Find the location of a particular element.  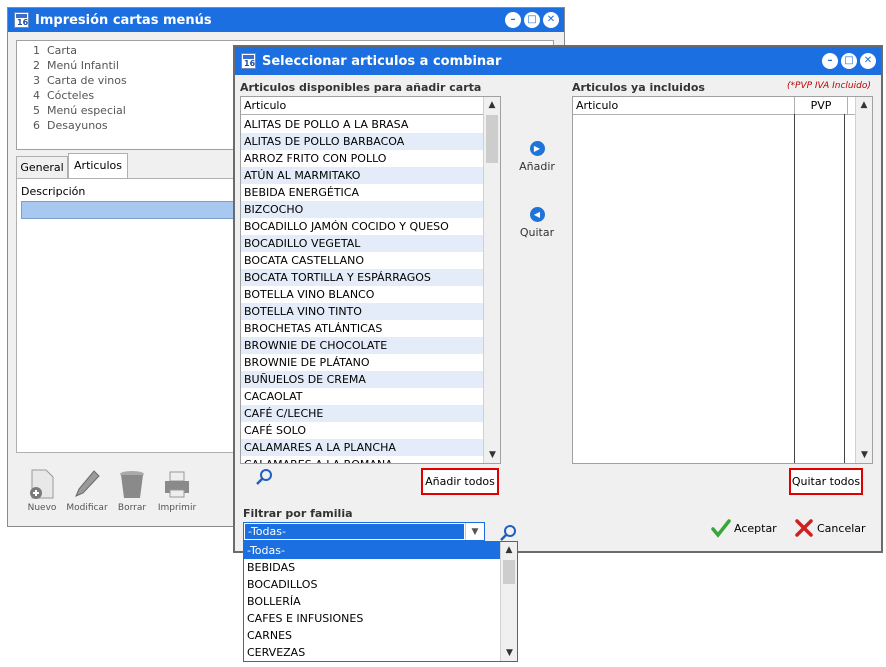

dialog-title: Seleccionar articulos a combinar is located at coordinates (382, 61).